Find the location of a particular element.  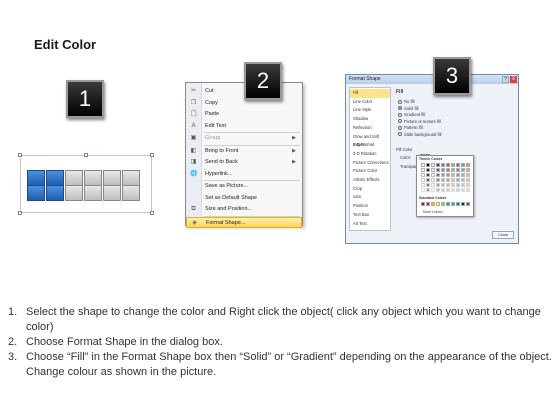

fill-option: Solid fill is located at coordinates (408, 108).